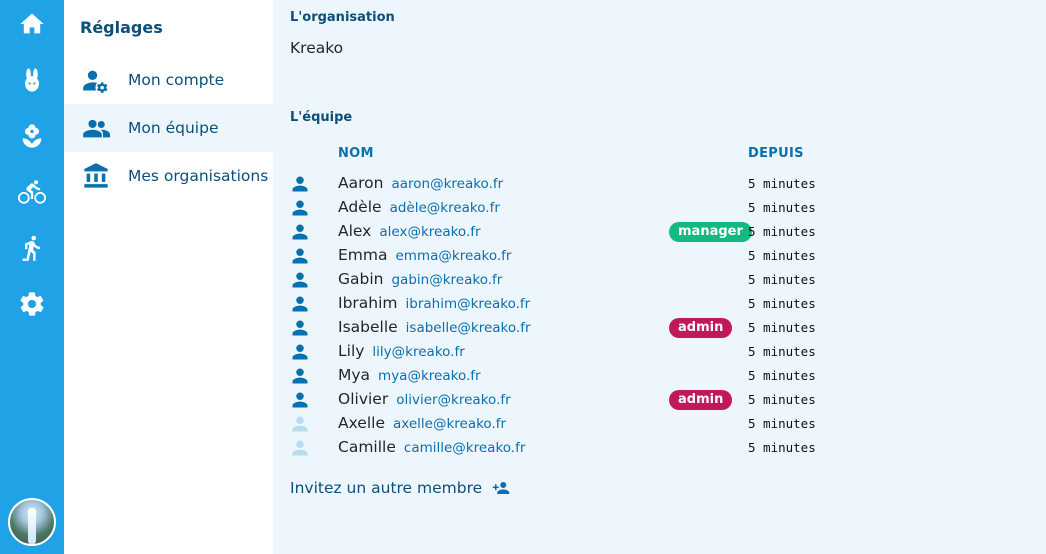  I want to click on member-email: alex@kreako.fr, so click(429, 232).